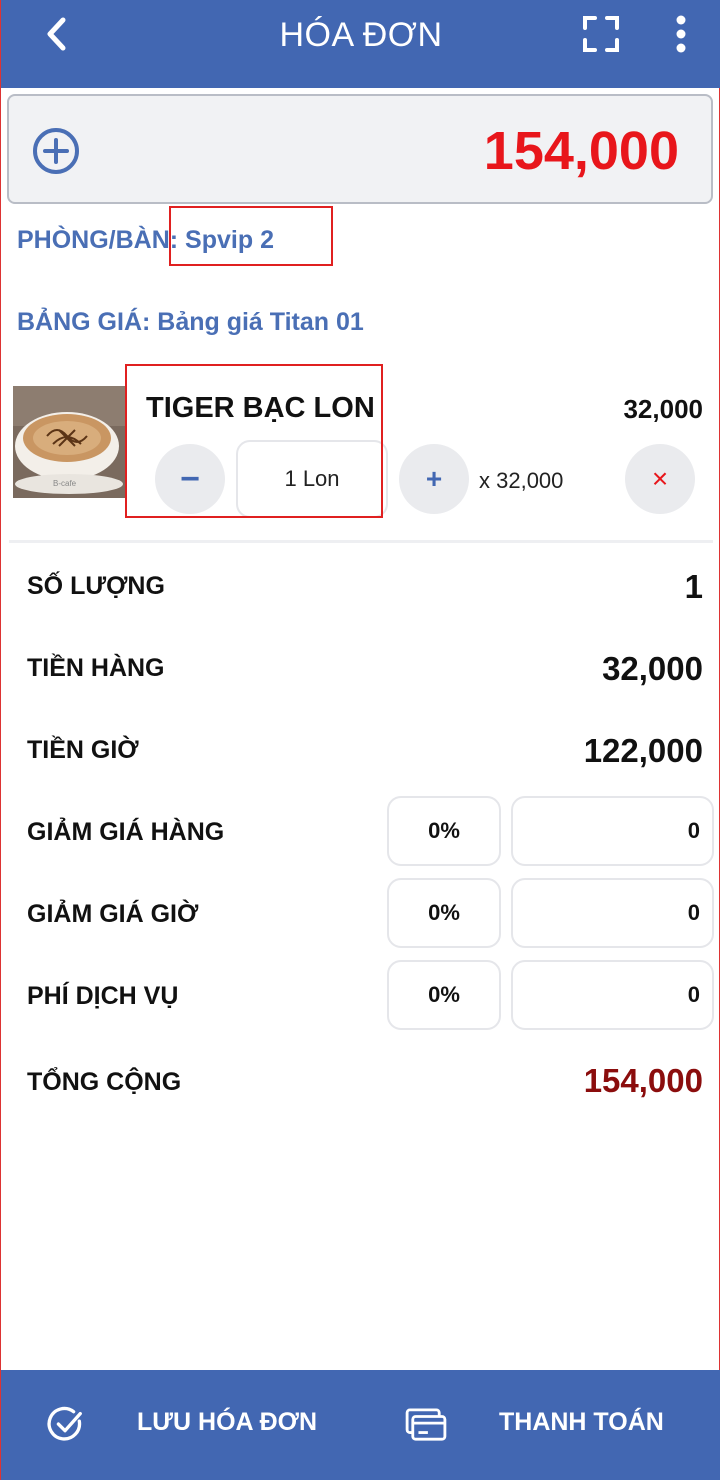  I want to click on check-circle-icon, so click(64, 1423).